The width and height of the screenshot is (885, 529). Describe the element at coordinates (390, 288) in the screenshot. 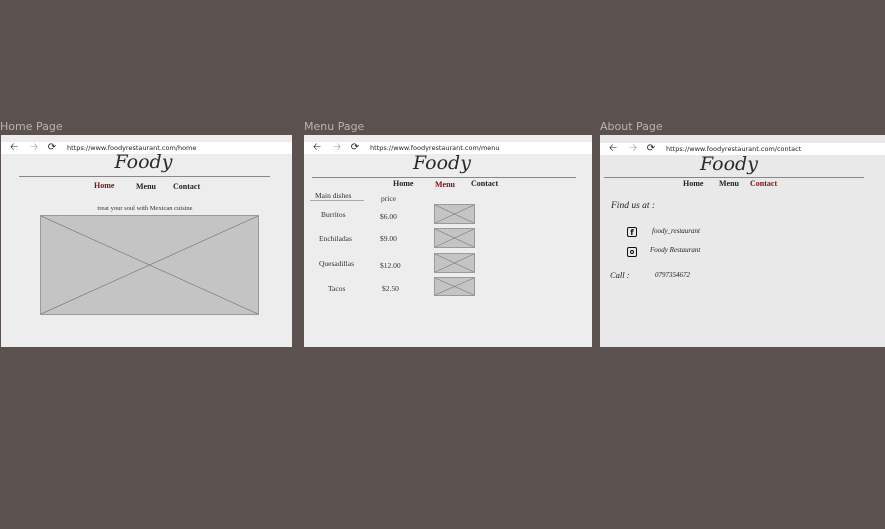

I see `menu-item-price: $2.50` at that location.